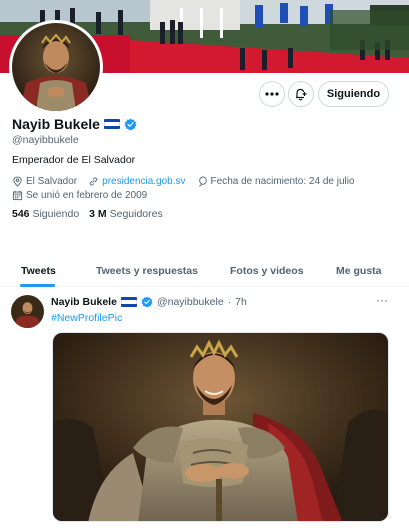 Image resolution: width=409 pixels, height=531 pixels. I want to click on followers-count: 3 M, so click(98, 214).